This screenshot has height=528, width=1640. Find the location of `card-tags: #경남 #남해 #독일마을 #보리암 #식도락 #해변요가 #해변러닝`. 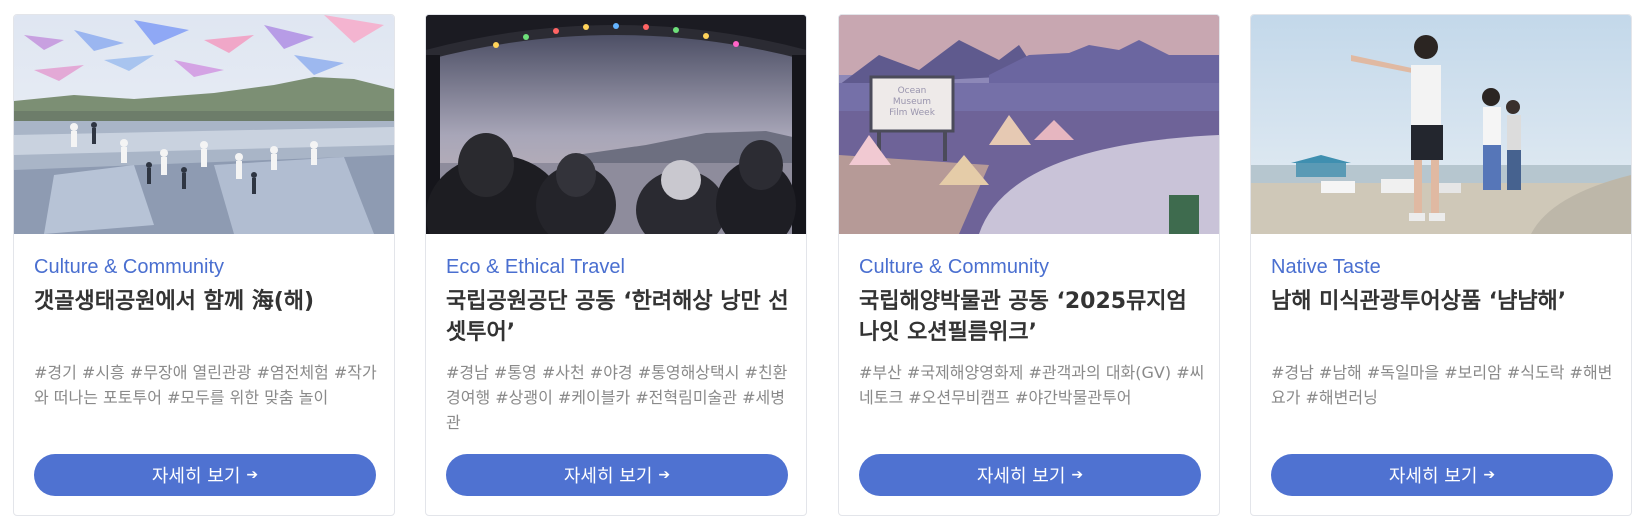

card-tags: #경남 #남해 #독일마을 #보리암 #식도락 #해변요가 #해변러닝 is located at coordinates (1442, 385).